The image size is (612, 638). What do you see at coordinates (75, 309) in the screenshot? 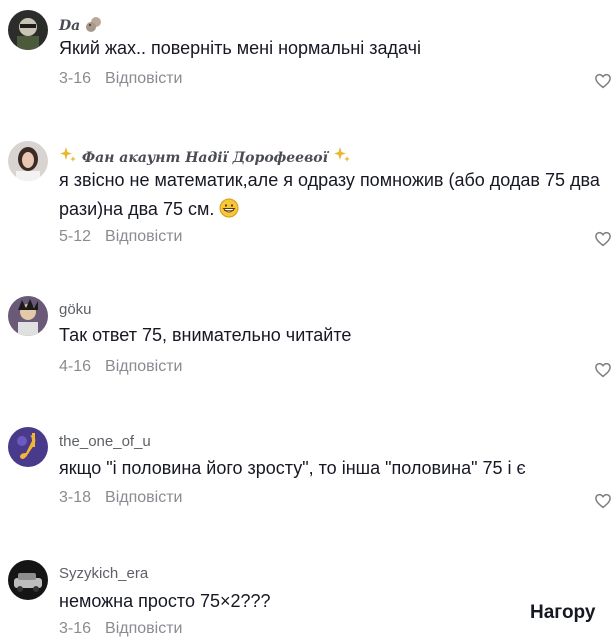
I see `comment-username: göku` at bounding box center [75, 309].